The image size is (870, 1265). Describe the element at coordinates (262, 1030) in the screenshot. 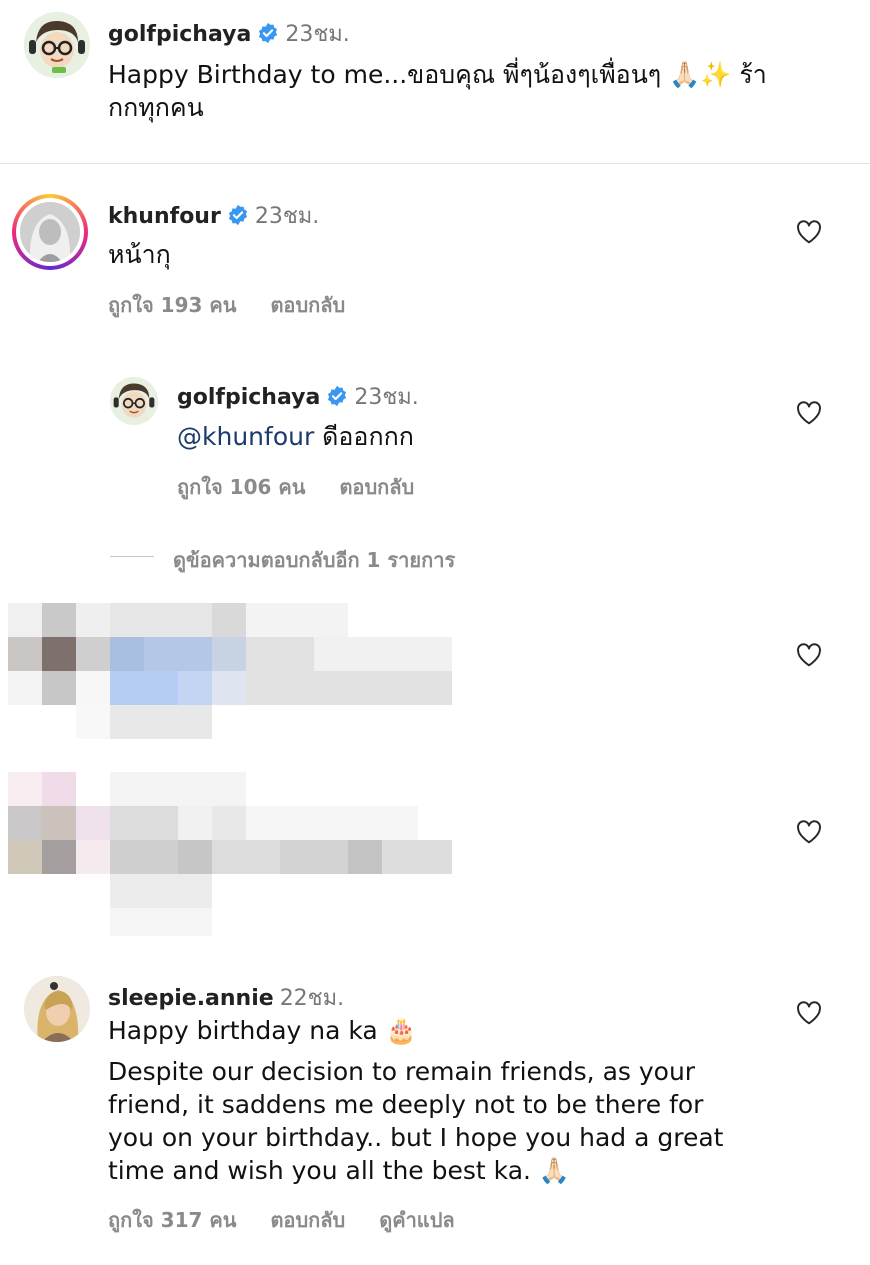

I see `comment-text-line: Happy birthday na ka 🎂` at that location.